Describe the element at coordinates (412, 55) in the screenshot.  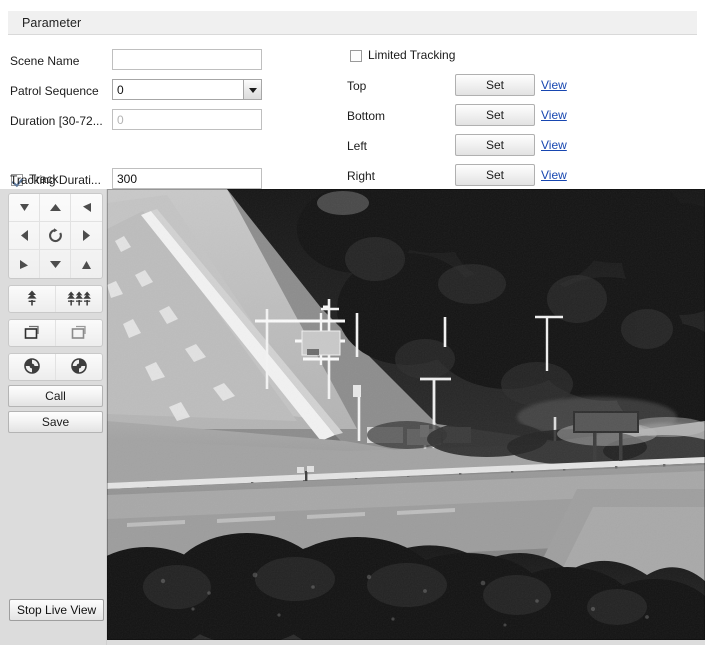
I see `limited-tracking-label: Limited Tracking` at that location.